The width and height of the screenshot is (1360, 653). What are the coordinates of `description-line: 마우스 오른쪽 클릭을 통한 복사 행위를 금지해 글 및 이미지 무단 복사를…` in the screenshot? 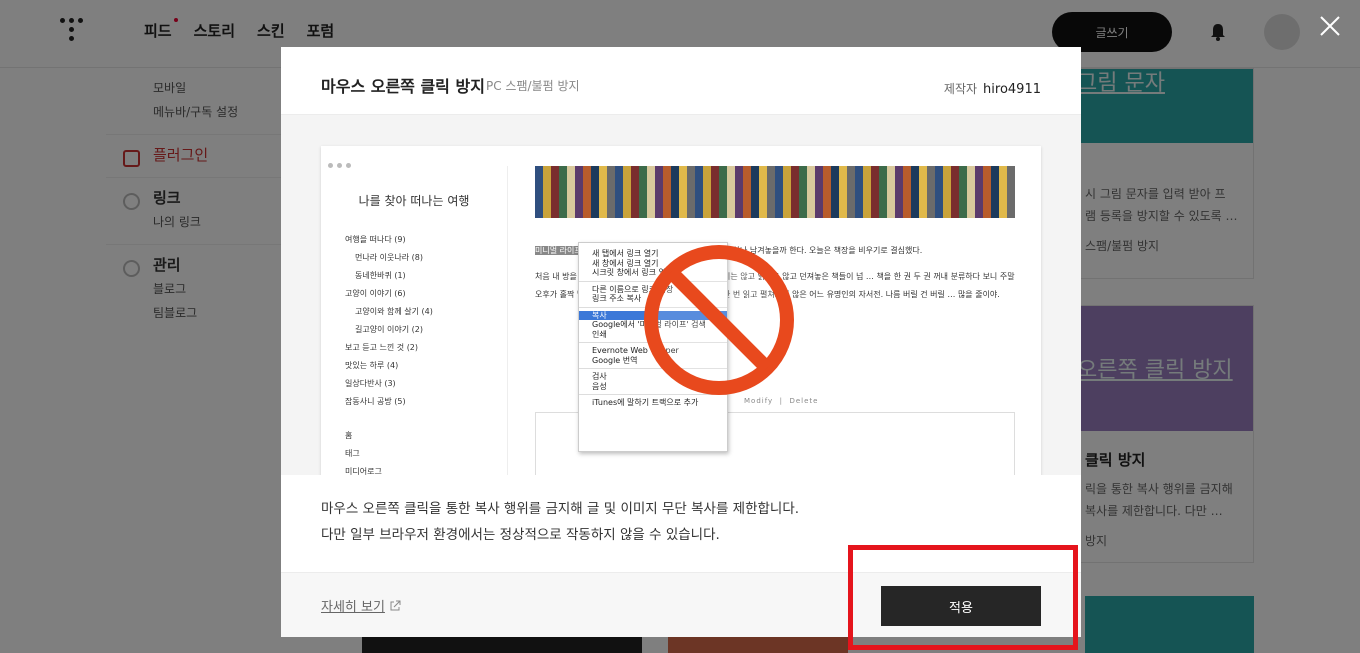 It's located at (560, 509).